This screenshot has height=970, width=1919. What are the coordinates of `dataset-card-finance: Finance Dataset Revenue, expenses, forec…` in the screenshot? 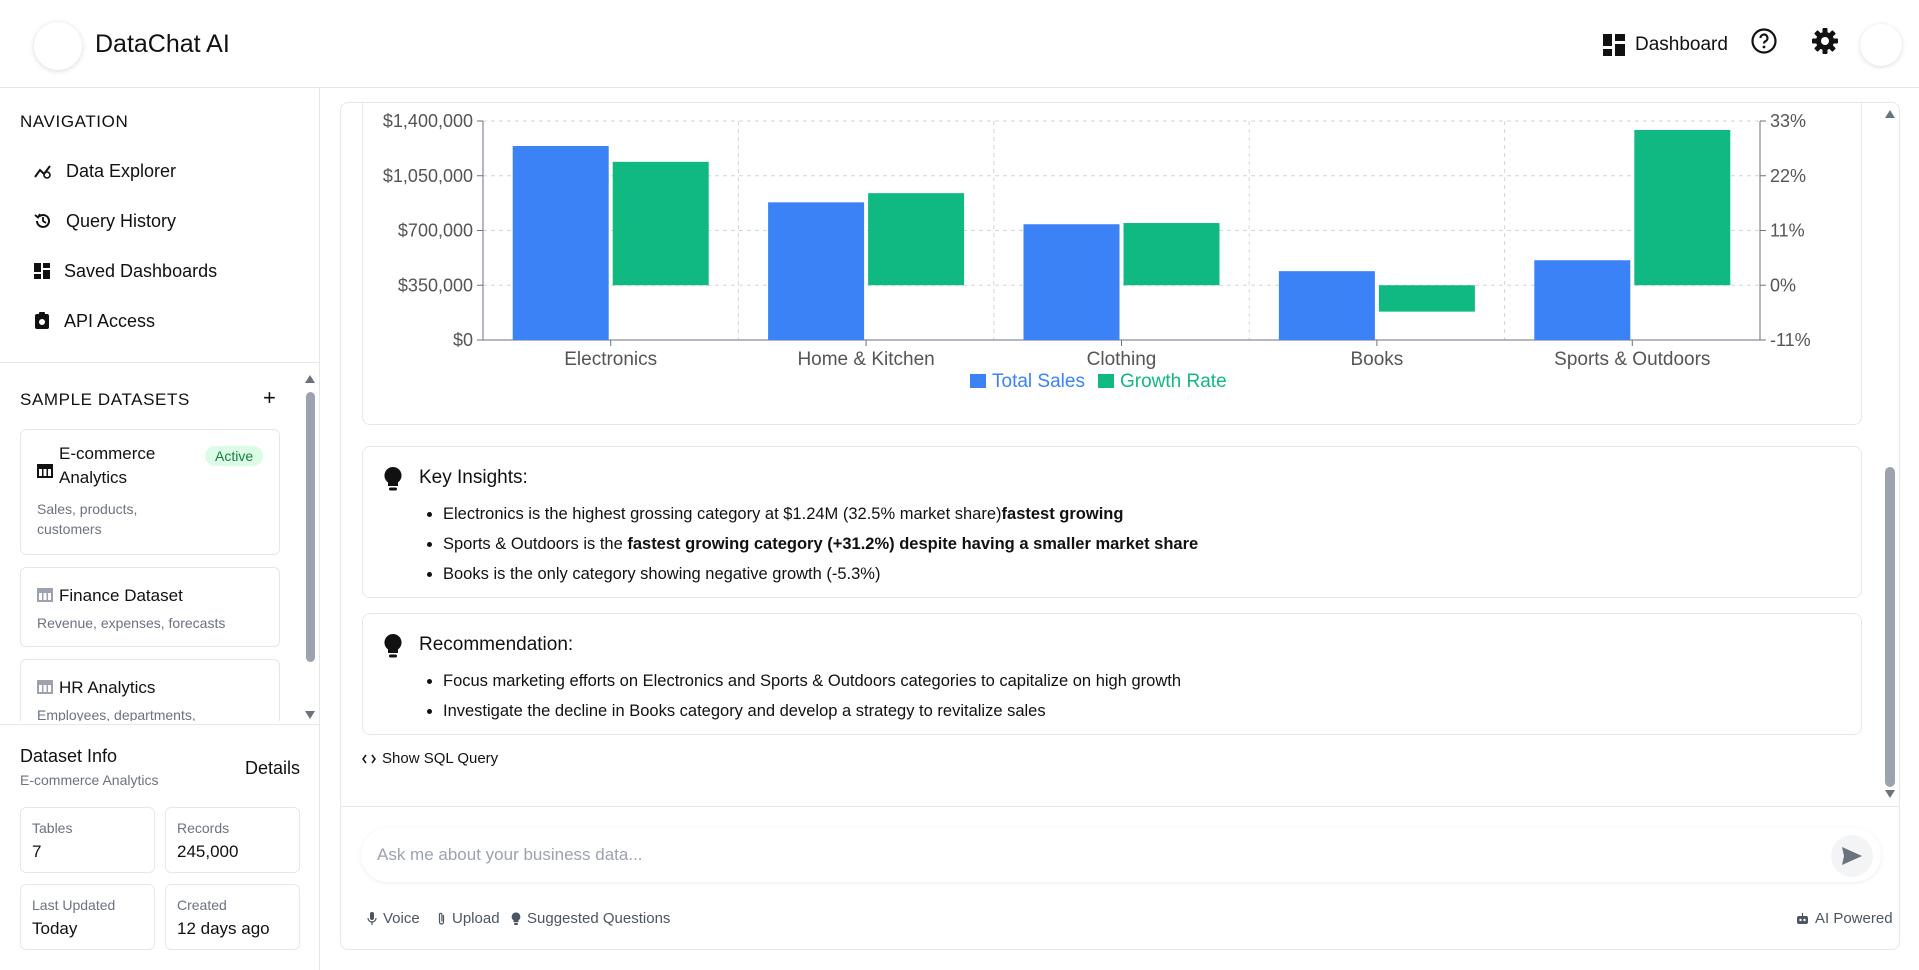 It's located at (150, 607).